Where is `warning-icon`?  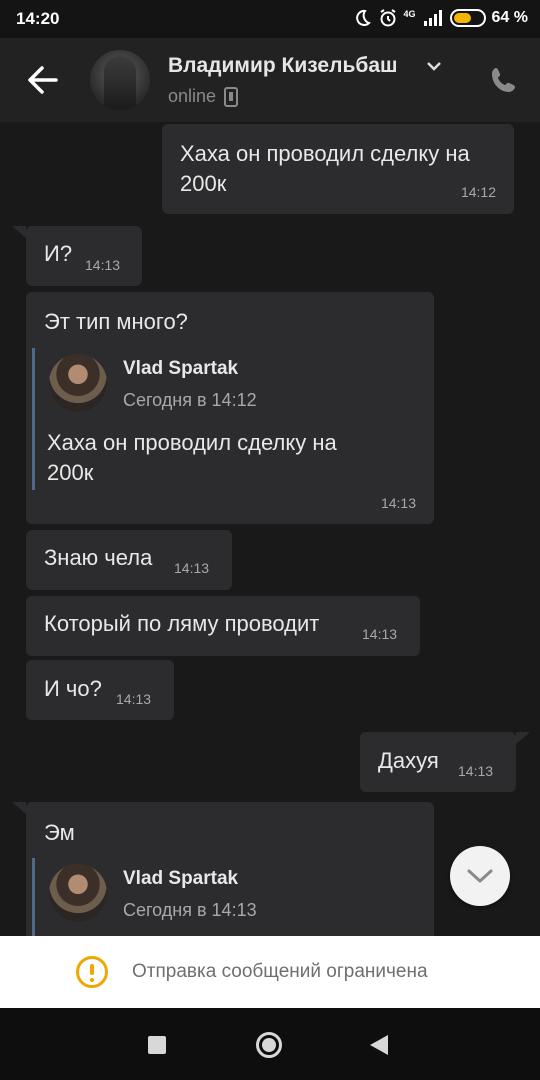 warning-icon is located at coordinates (92, 972).